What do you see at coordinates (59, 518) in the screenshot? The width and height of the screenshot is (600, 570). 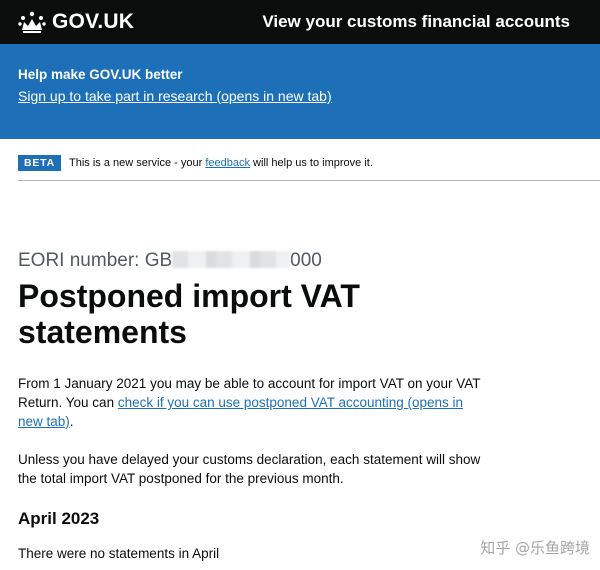 I see `month-heading: April 2023` at bounding box center [59, 518].